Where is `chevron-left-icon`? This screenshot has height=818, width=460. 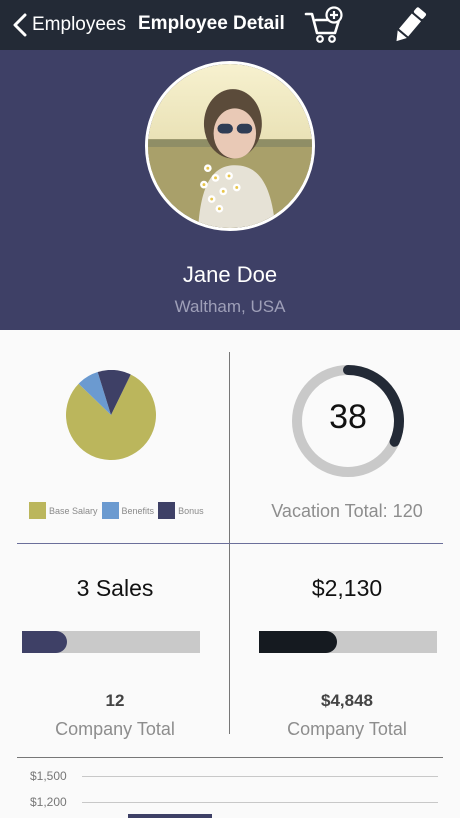
chevron-left-icon is located at coordinates (20, 25).